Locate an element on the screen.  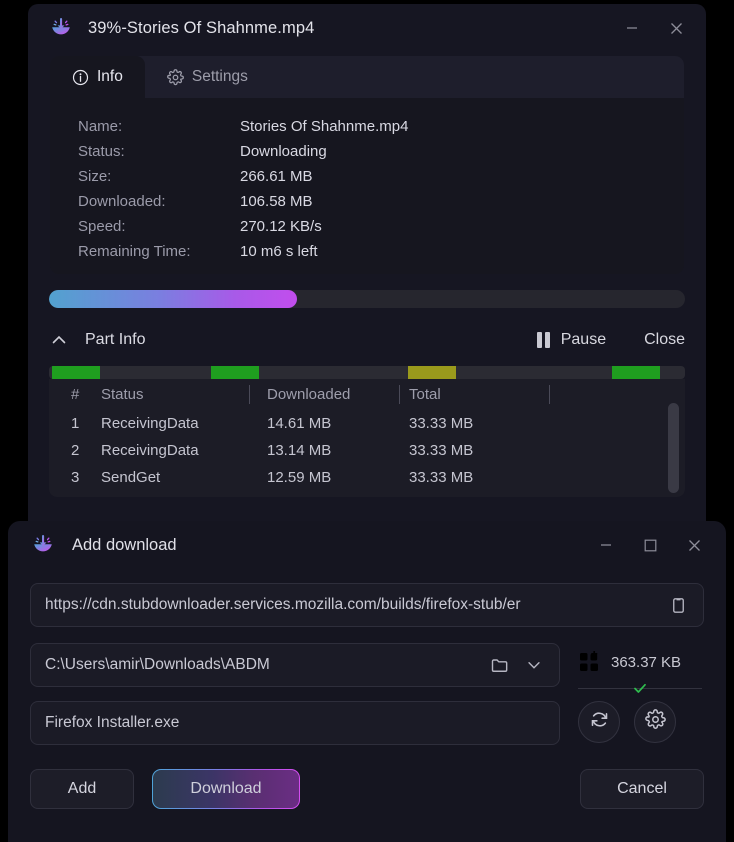
add-button: Add is located at coordinates (82, 789).